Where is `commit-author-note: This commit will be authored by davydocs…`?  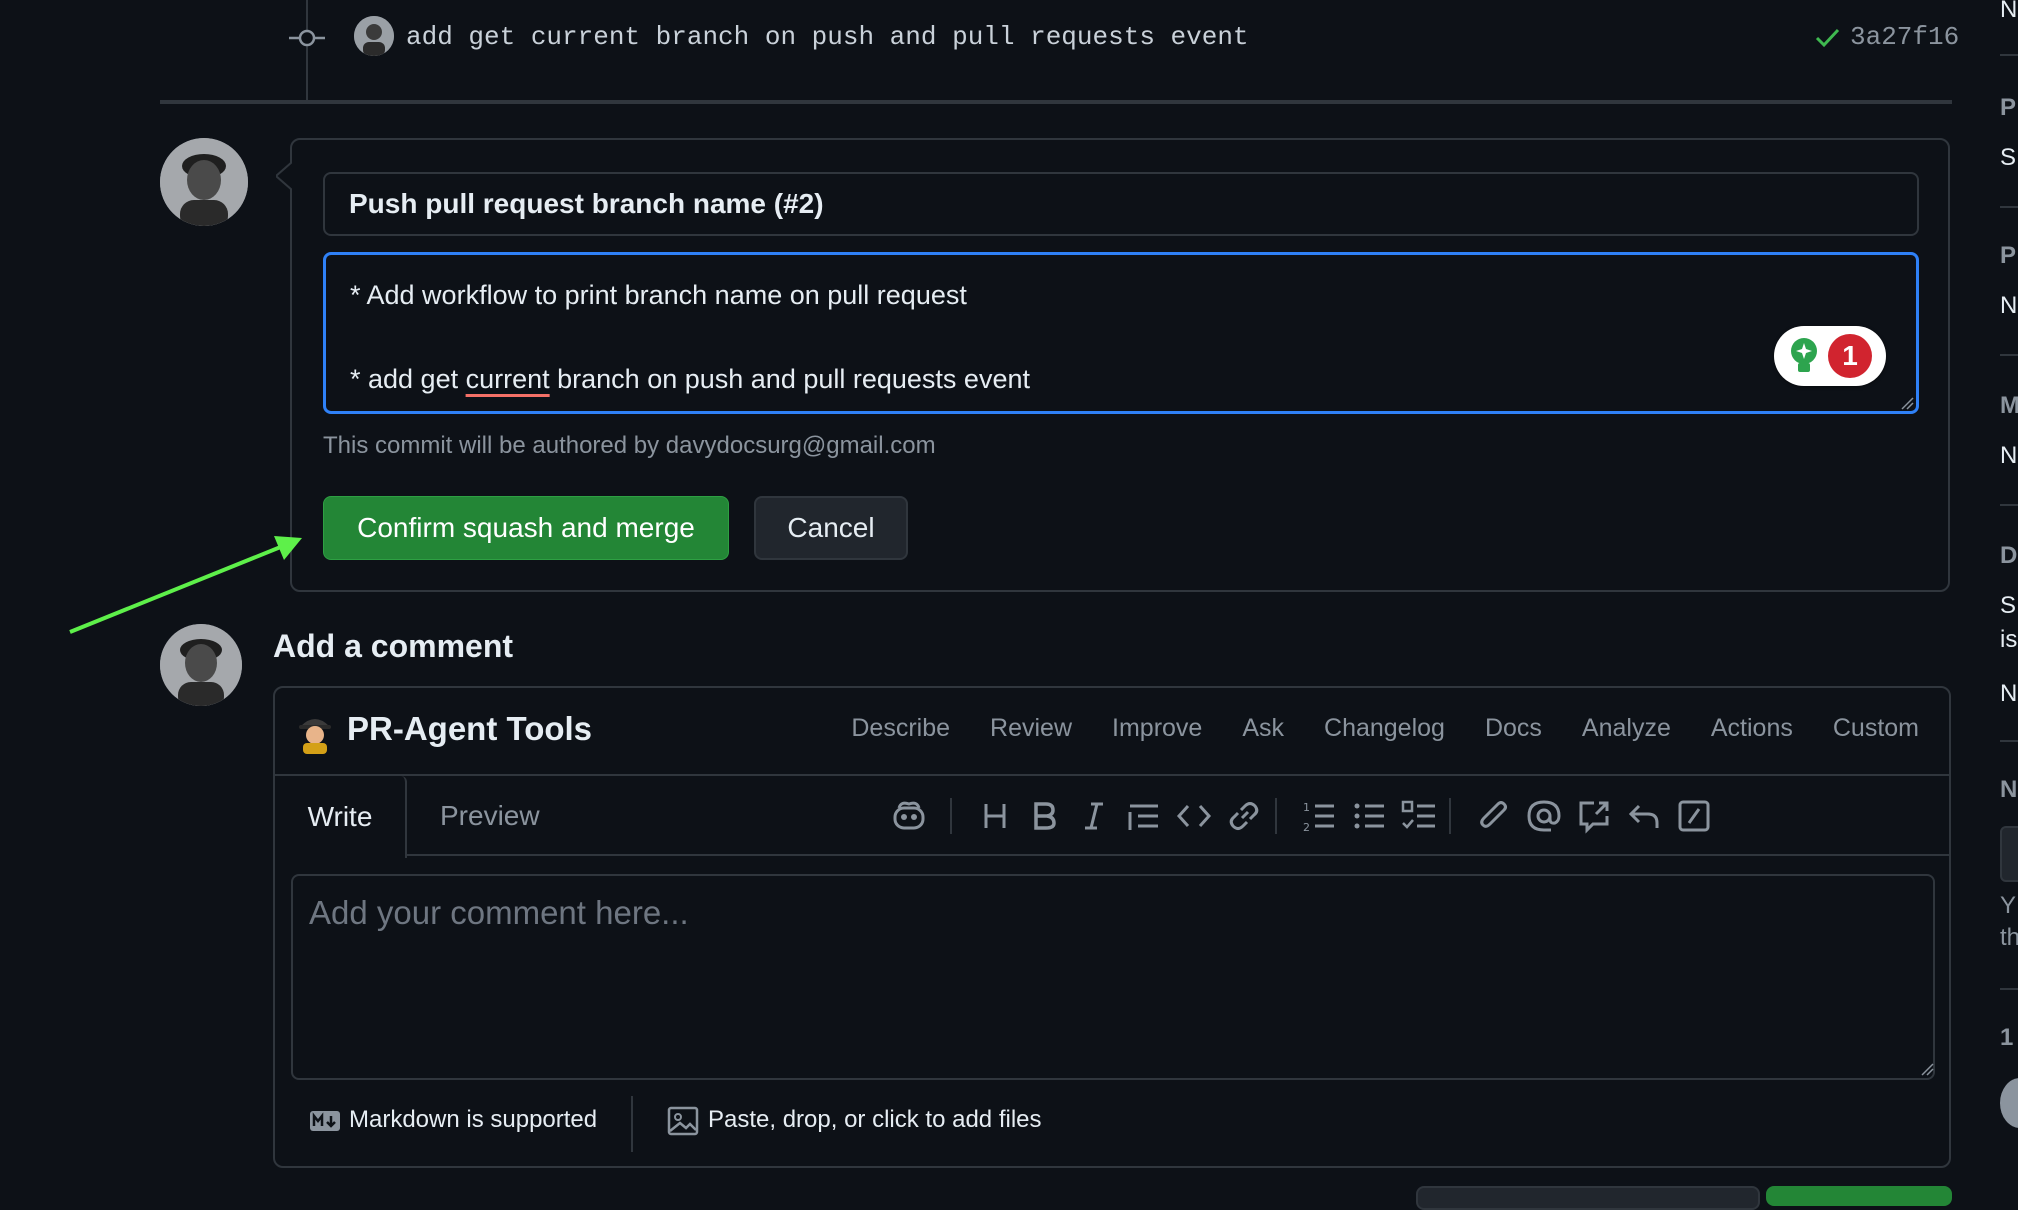 commit-author-note: This commit will be authored by davydocs… is located at coordinates (629, 445).